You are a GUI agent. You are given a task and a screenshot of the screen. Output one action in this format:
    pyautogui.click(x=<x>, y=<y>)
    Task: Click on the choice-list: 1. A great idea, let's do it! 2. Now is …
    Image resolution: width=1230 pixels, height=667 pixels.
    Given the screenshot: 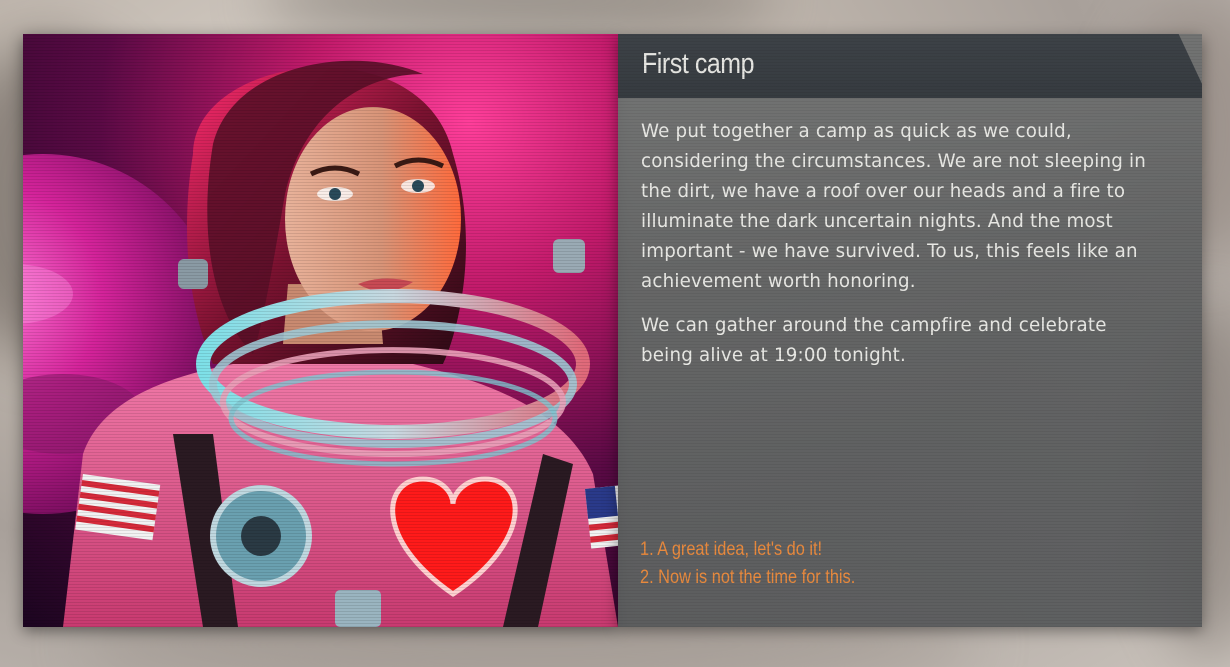 What is the action you would take?
    pyautogui.click(x=747, y=564)
    